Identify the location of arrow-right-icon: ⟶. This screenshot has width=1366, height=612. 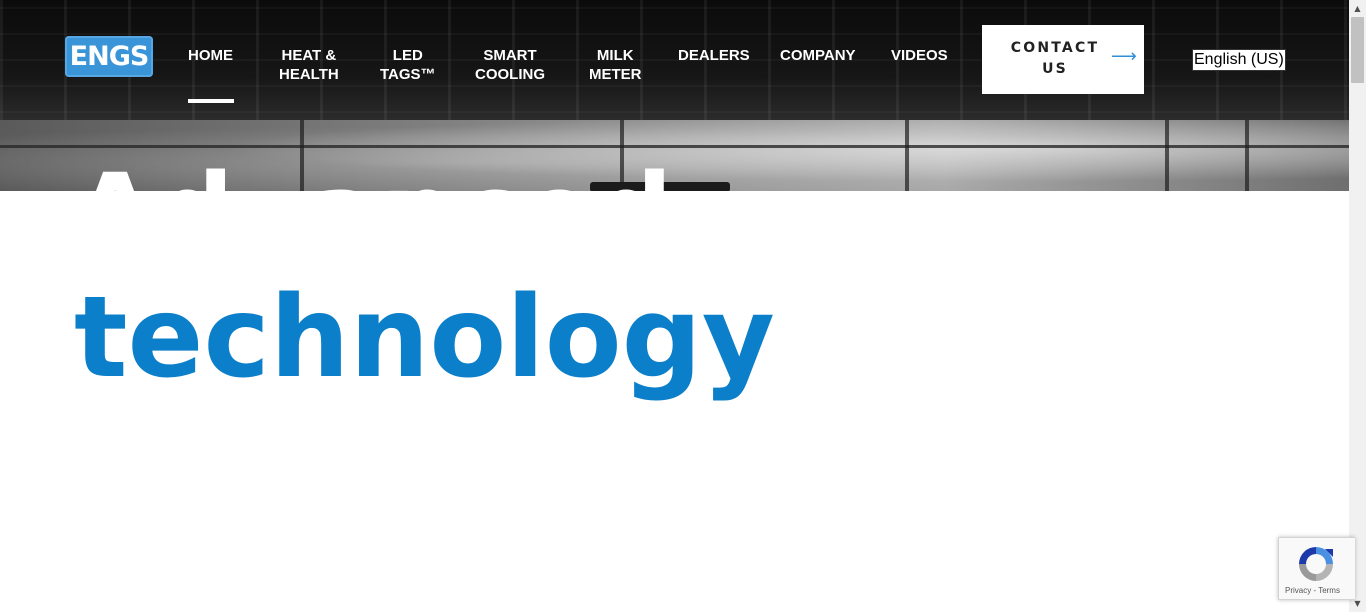
(1124, 56).